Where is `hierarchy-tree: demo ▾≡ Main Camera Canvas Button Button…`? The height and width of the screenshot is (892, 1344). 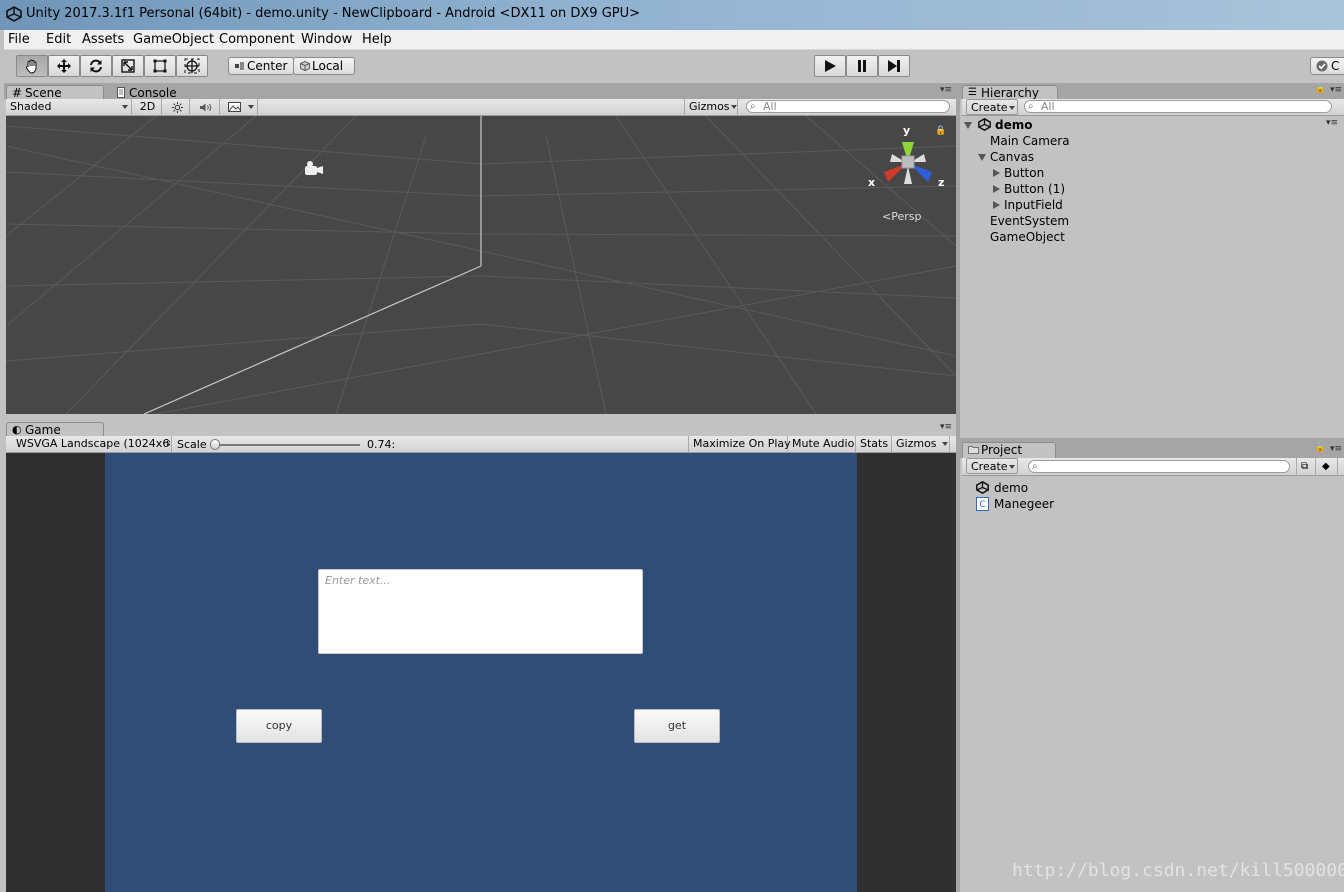 hierarchy-tree: demo ▾≡ Main Camera Canvas Button Button… is located at coordinates (1152, 276).